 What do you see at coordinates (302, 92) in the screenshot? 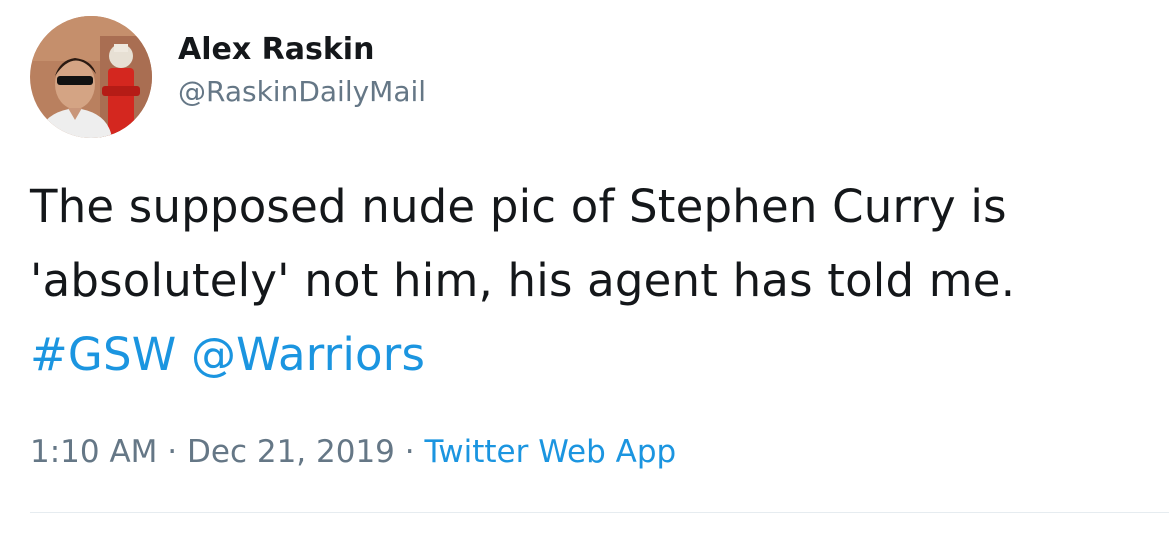
I see `author-handle: @RaskinDailyMail` at bounding box center [302, 92].